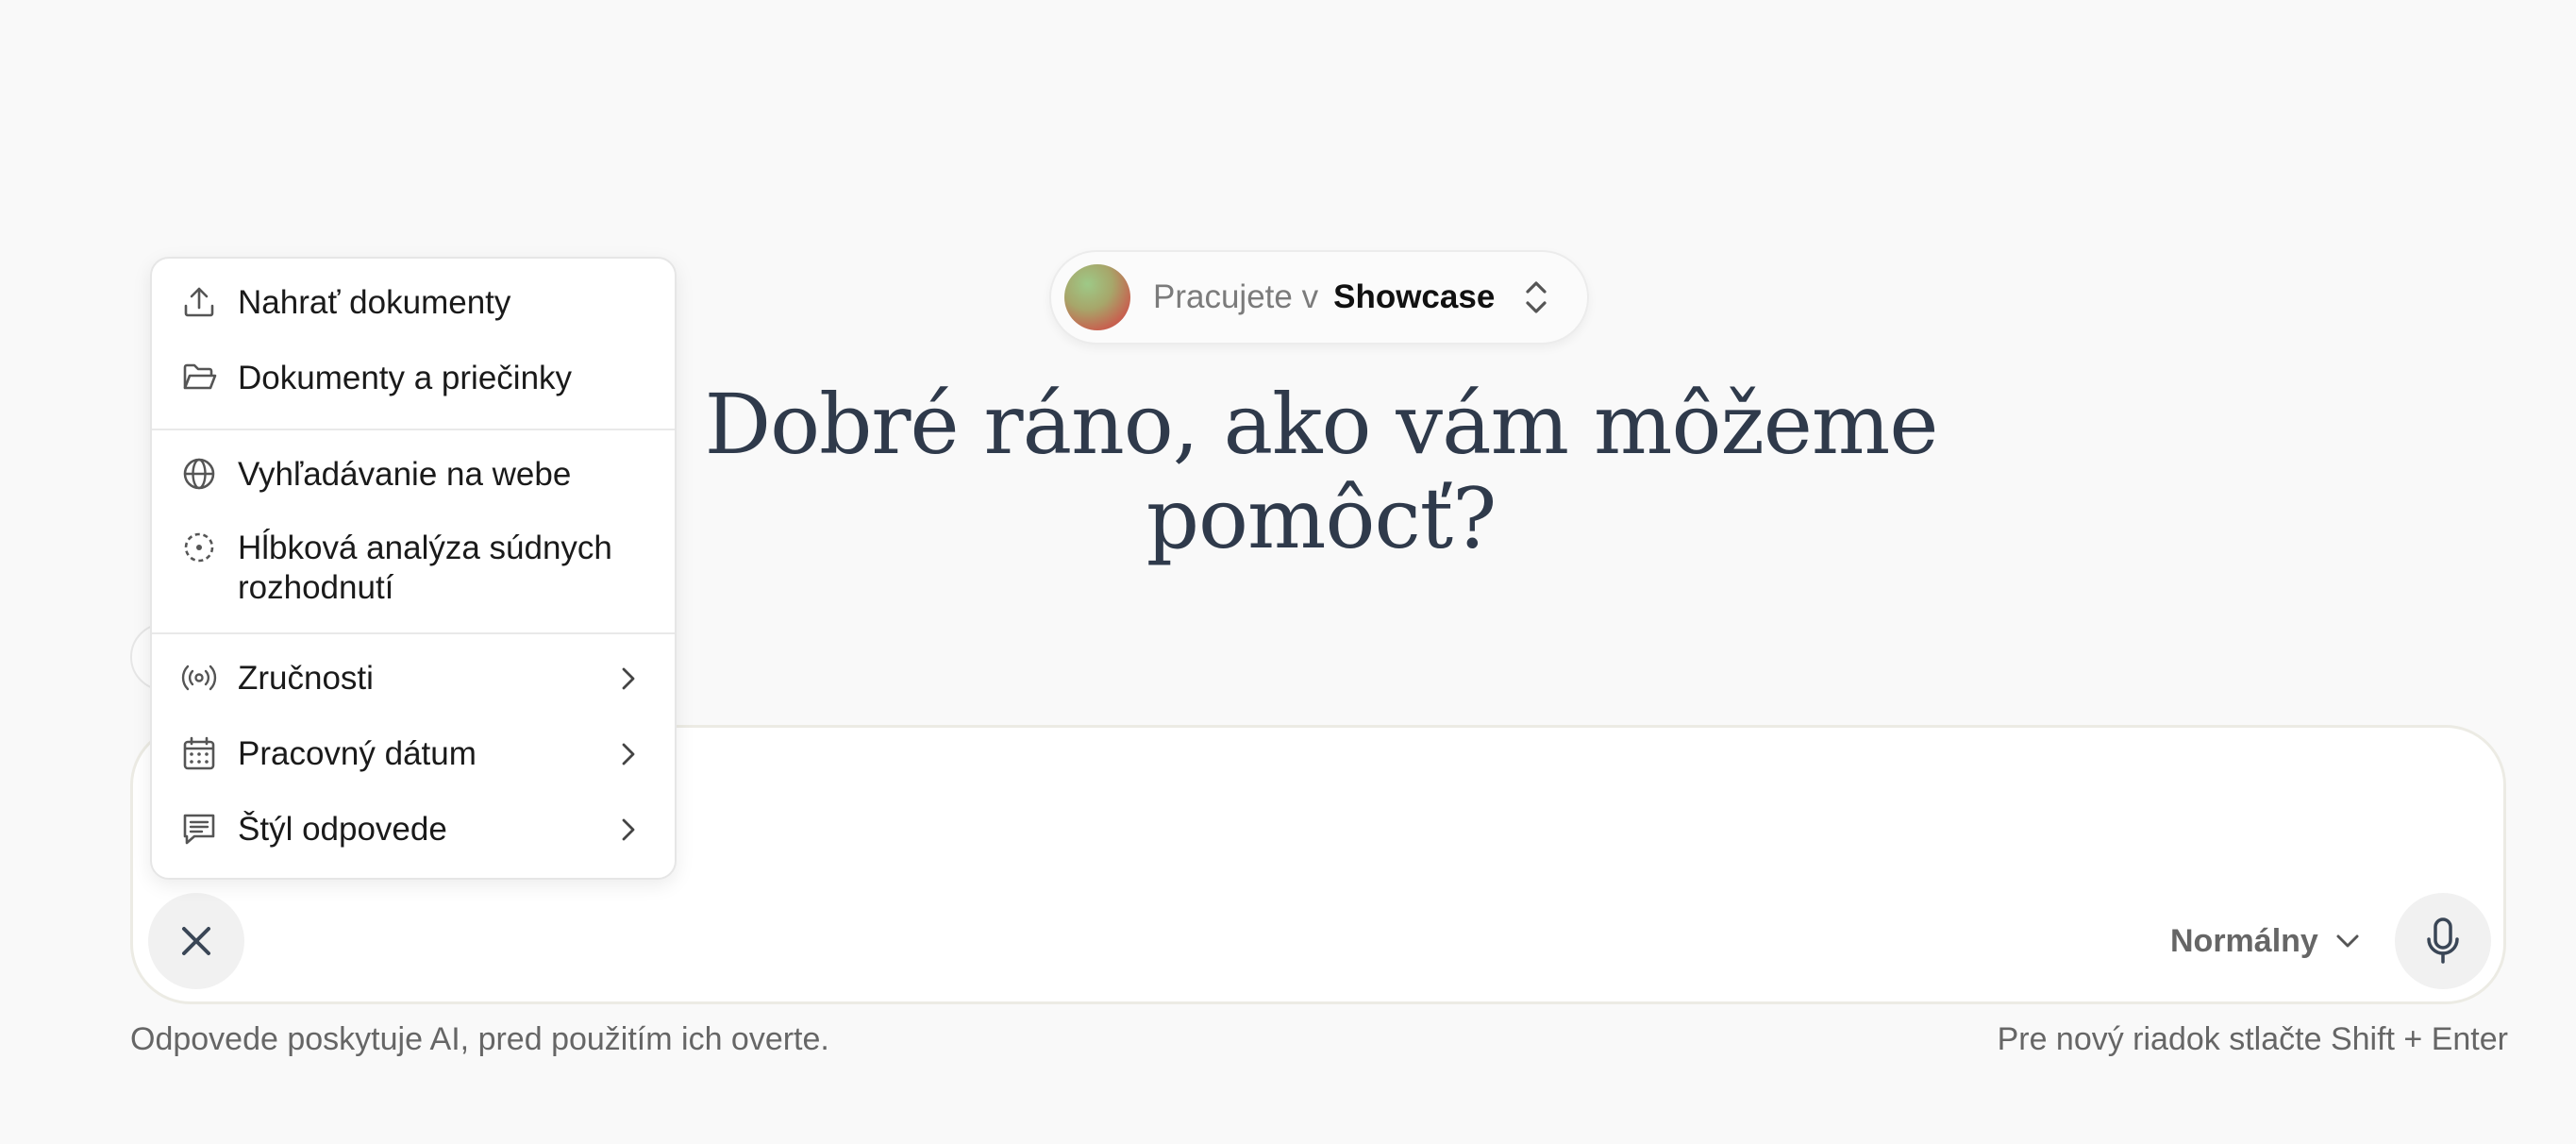 This screenshot has height=1144, width=2576. Describe the element at coordinates (342, 829) in the screenshot. I see `menu-item-label: Štýl odpovede` at that location.